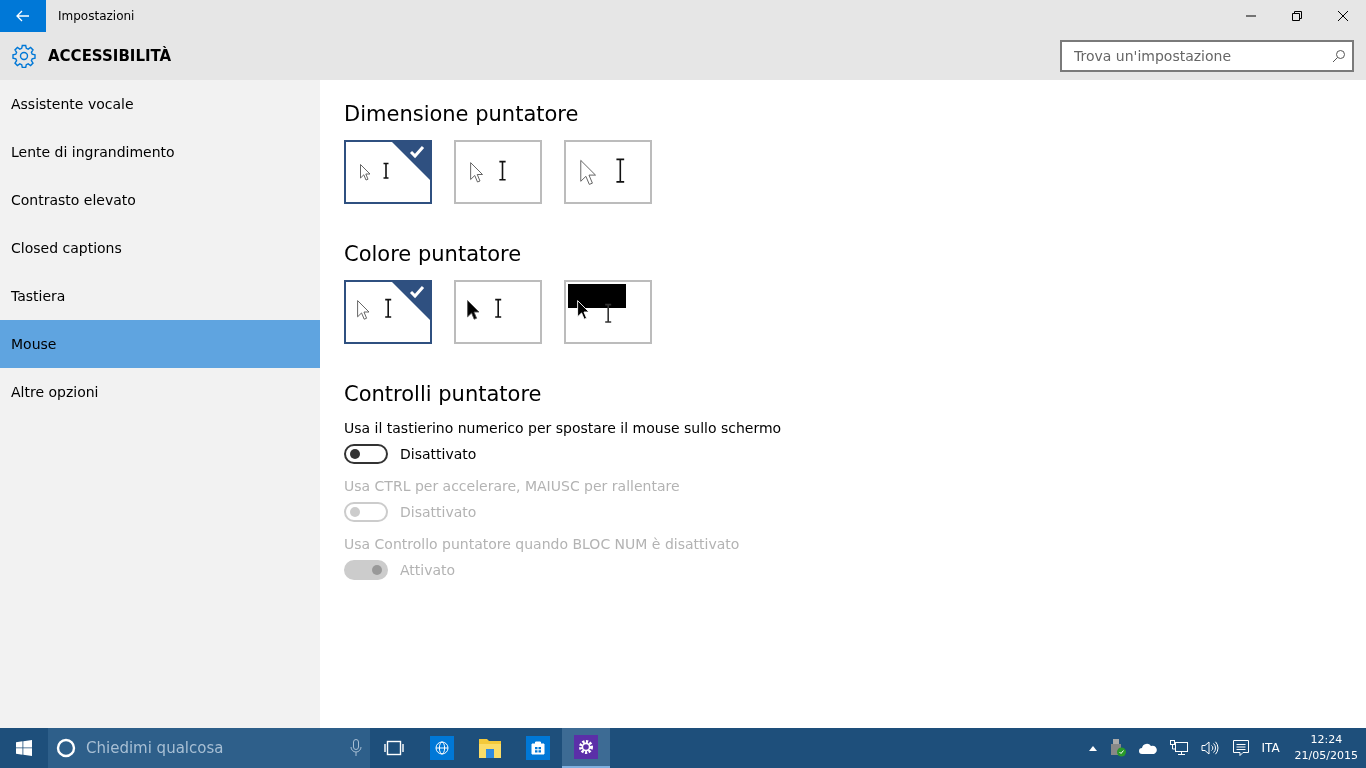  I want to click on clock-time: 12:24, so click(1326, 740).